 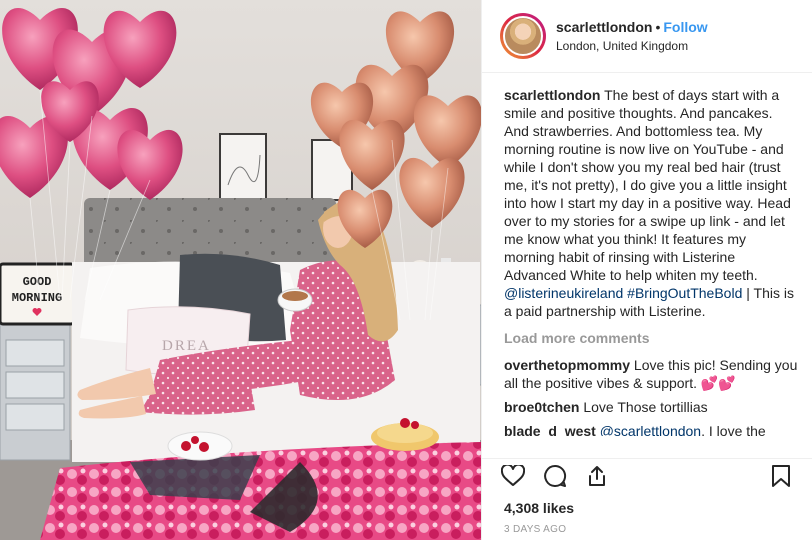 What do you see at coordinates (684, 293) in the screenshot?
I see `caption-hashtag: #BringOutTheBold` at bounding box center [684, 293].